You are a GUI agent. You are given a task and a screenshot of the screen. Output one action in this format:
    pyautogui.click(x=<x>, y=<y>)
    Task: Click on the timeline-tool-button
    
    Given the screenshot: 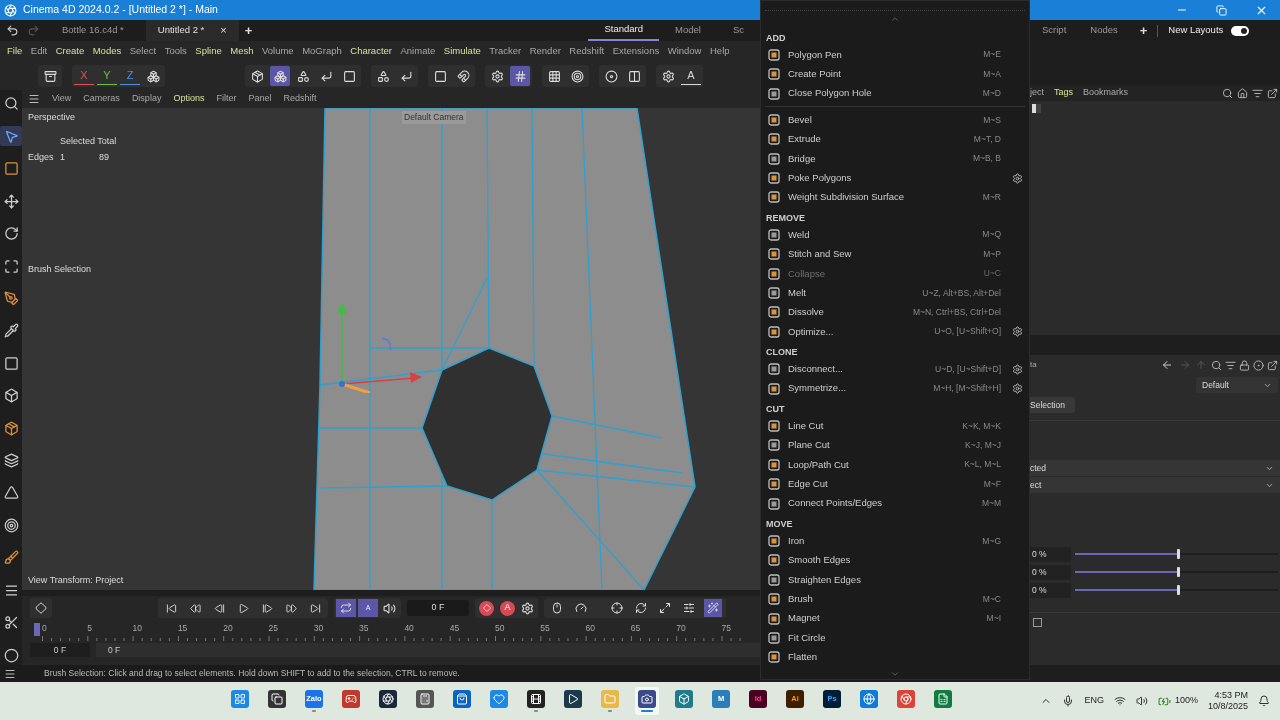 What is the action you would take?
    pyautogui.click(x=617, y=608)
    